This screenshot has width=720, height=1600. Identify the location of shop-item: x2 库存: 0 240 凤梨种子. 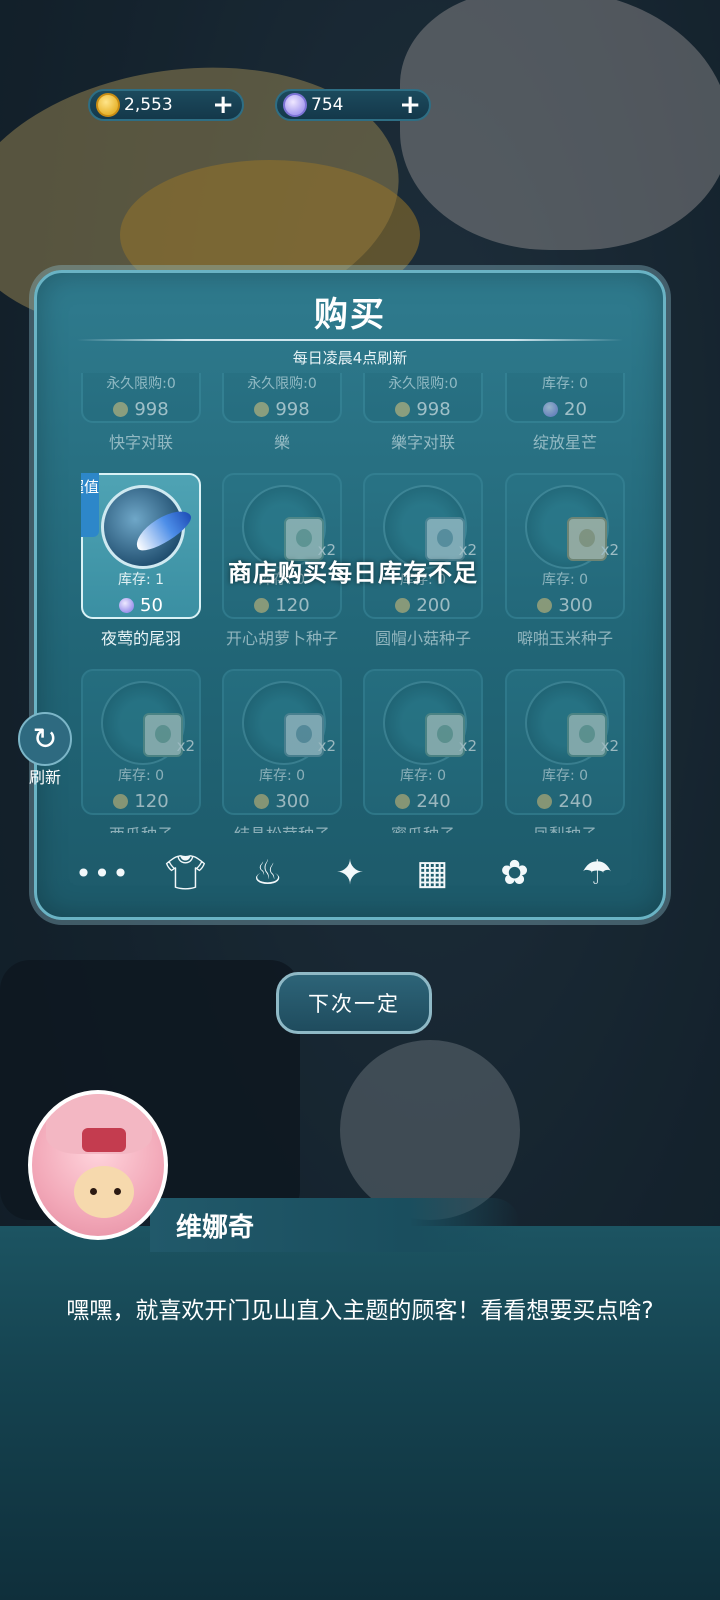
(565, 751).